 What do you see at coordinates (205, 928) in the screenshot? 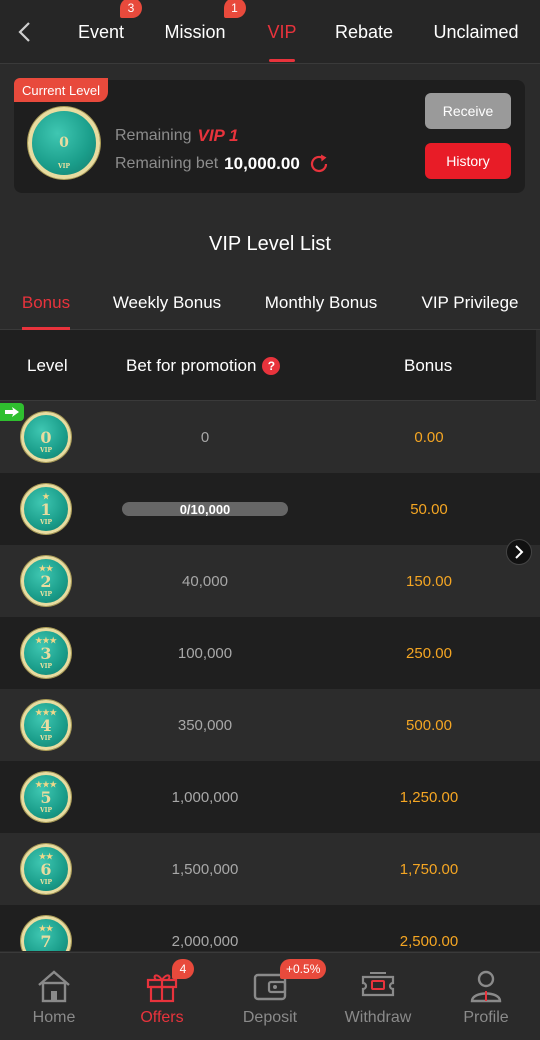
I see `bet-cell: 2,000,000` at bounding box center [205, 928].